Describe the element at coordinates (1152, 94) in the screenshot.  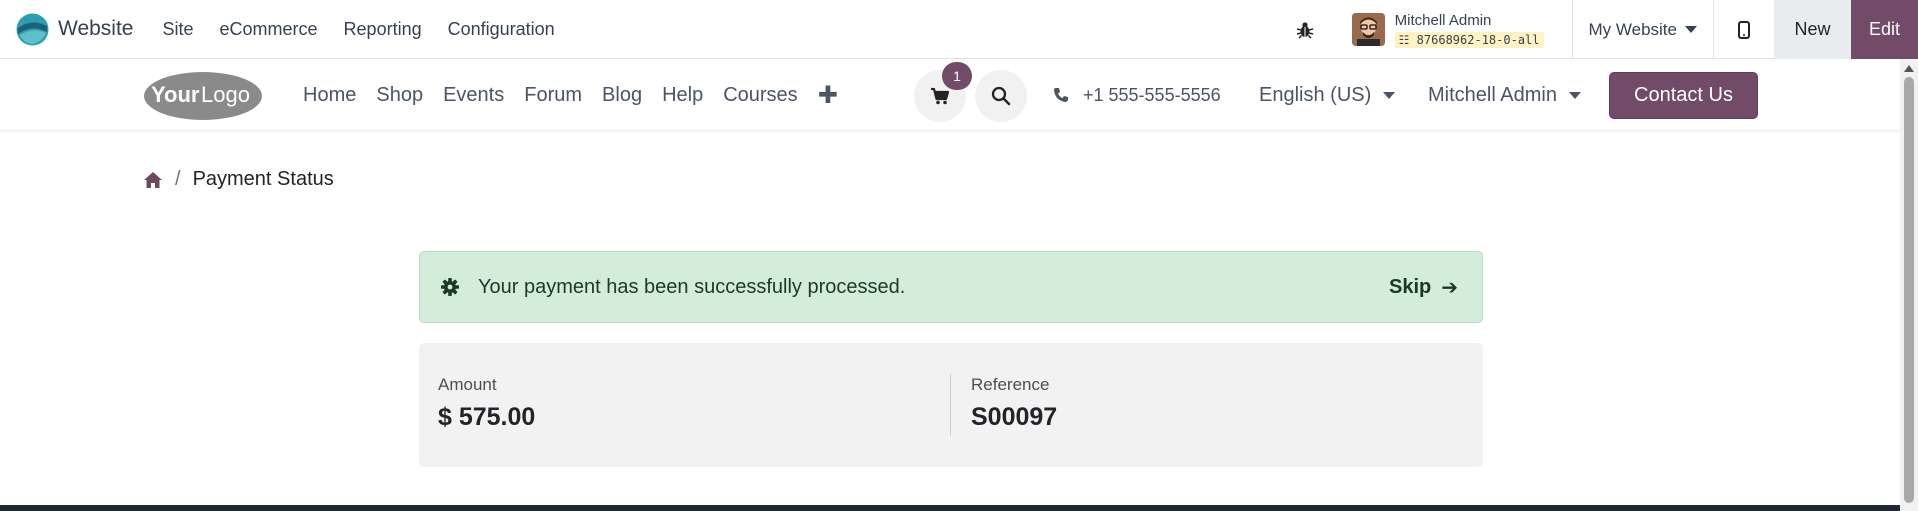
I see `phone-number: +1 555-555-5556` at that location.